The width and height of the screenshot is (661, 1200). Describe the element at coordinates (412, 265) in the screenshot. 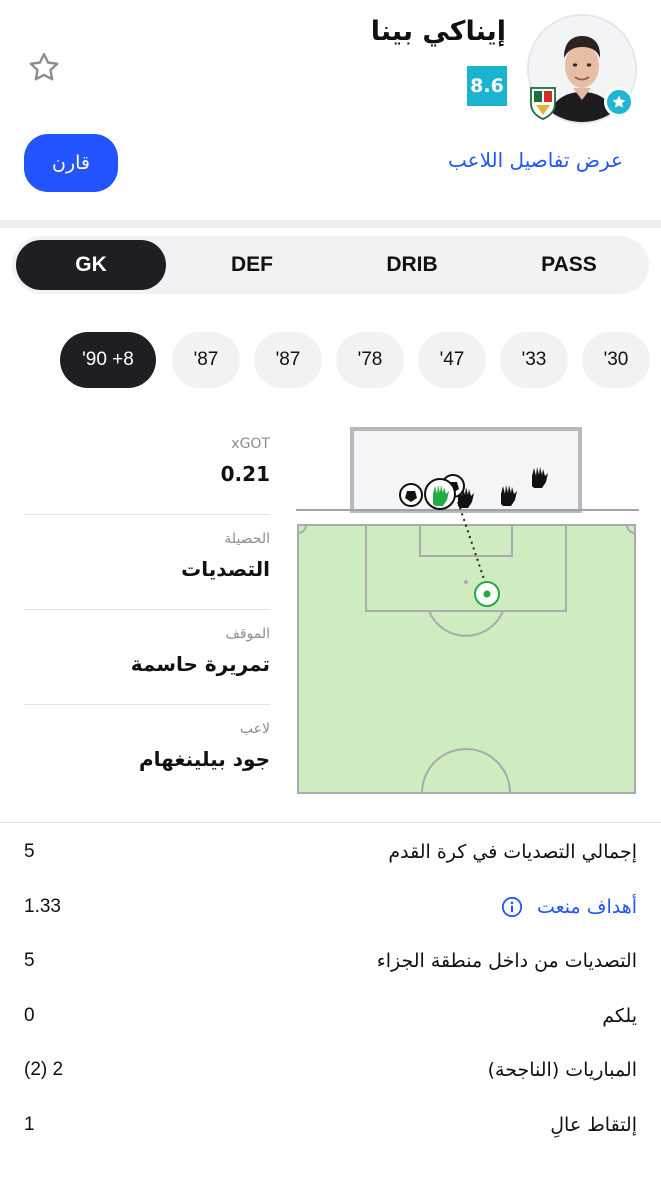

I see `tab-drib: DRIB` at that location.